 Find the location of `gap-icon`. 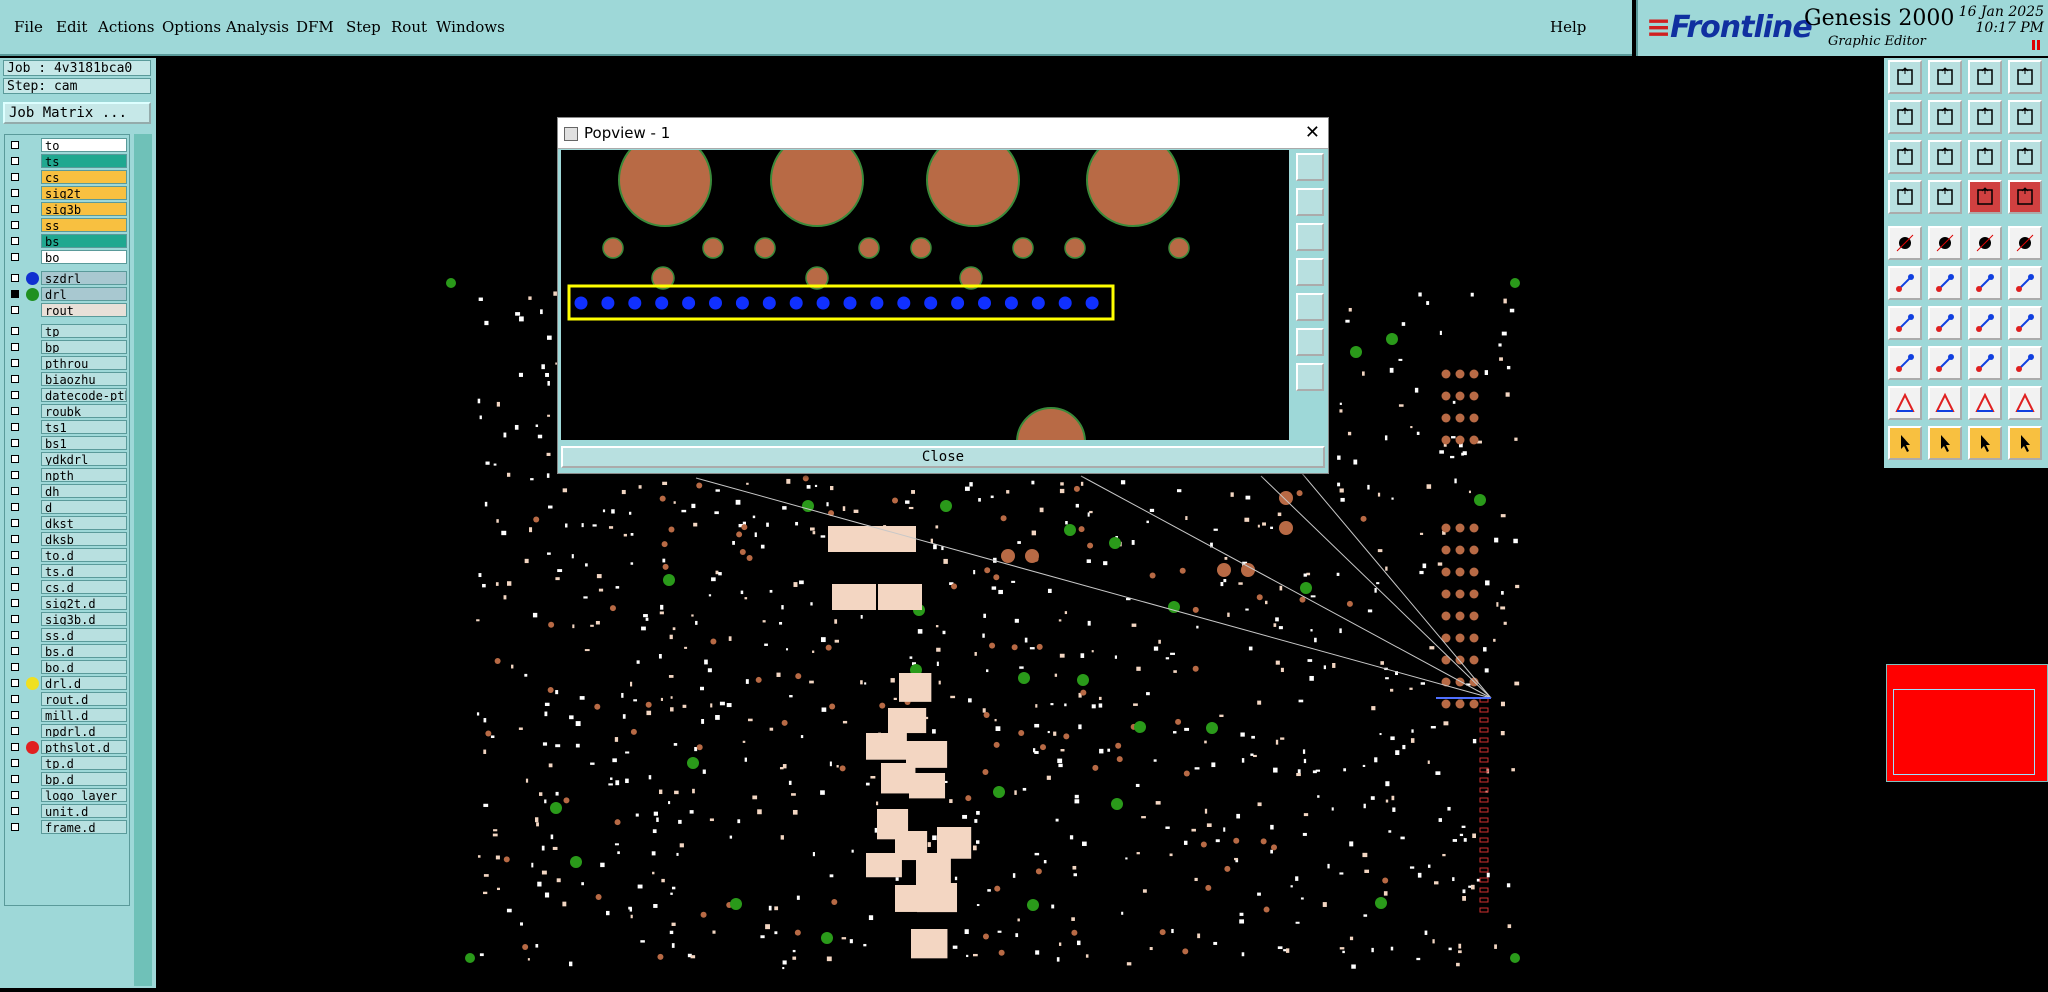

gap-icon is located at coordinates (2025, 323).